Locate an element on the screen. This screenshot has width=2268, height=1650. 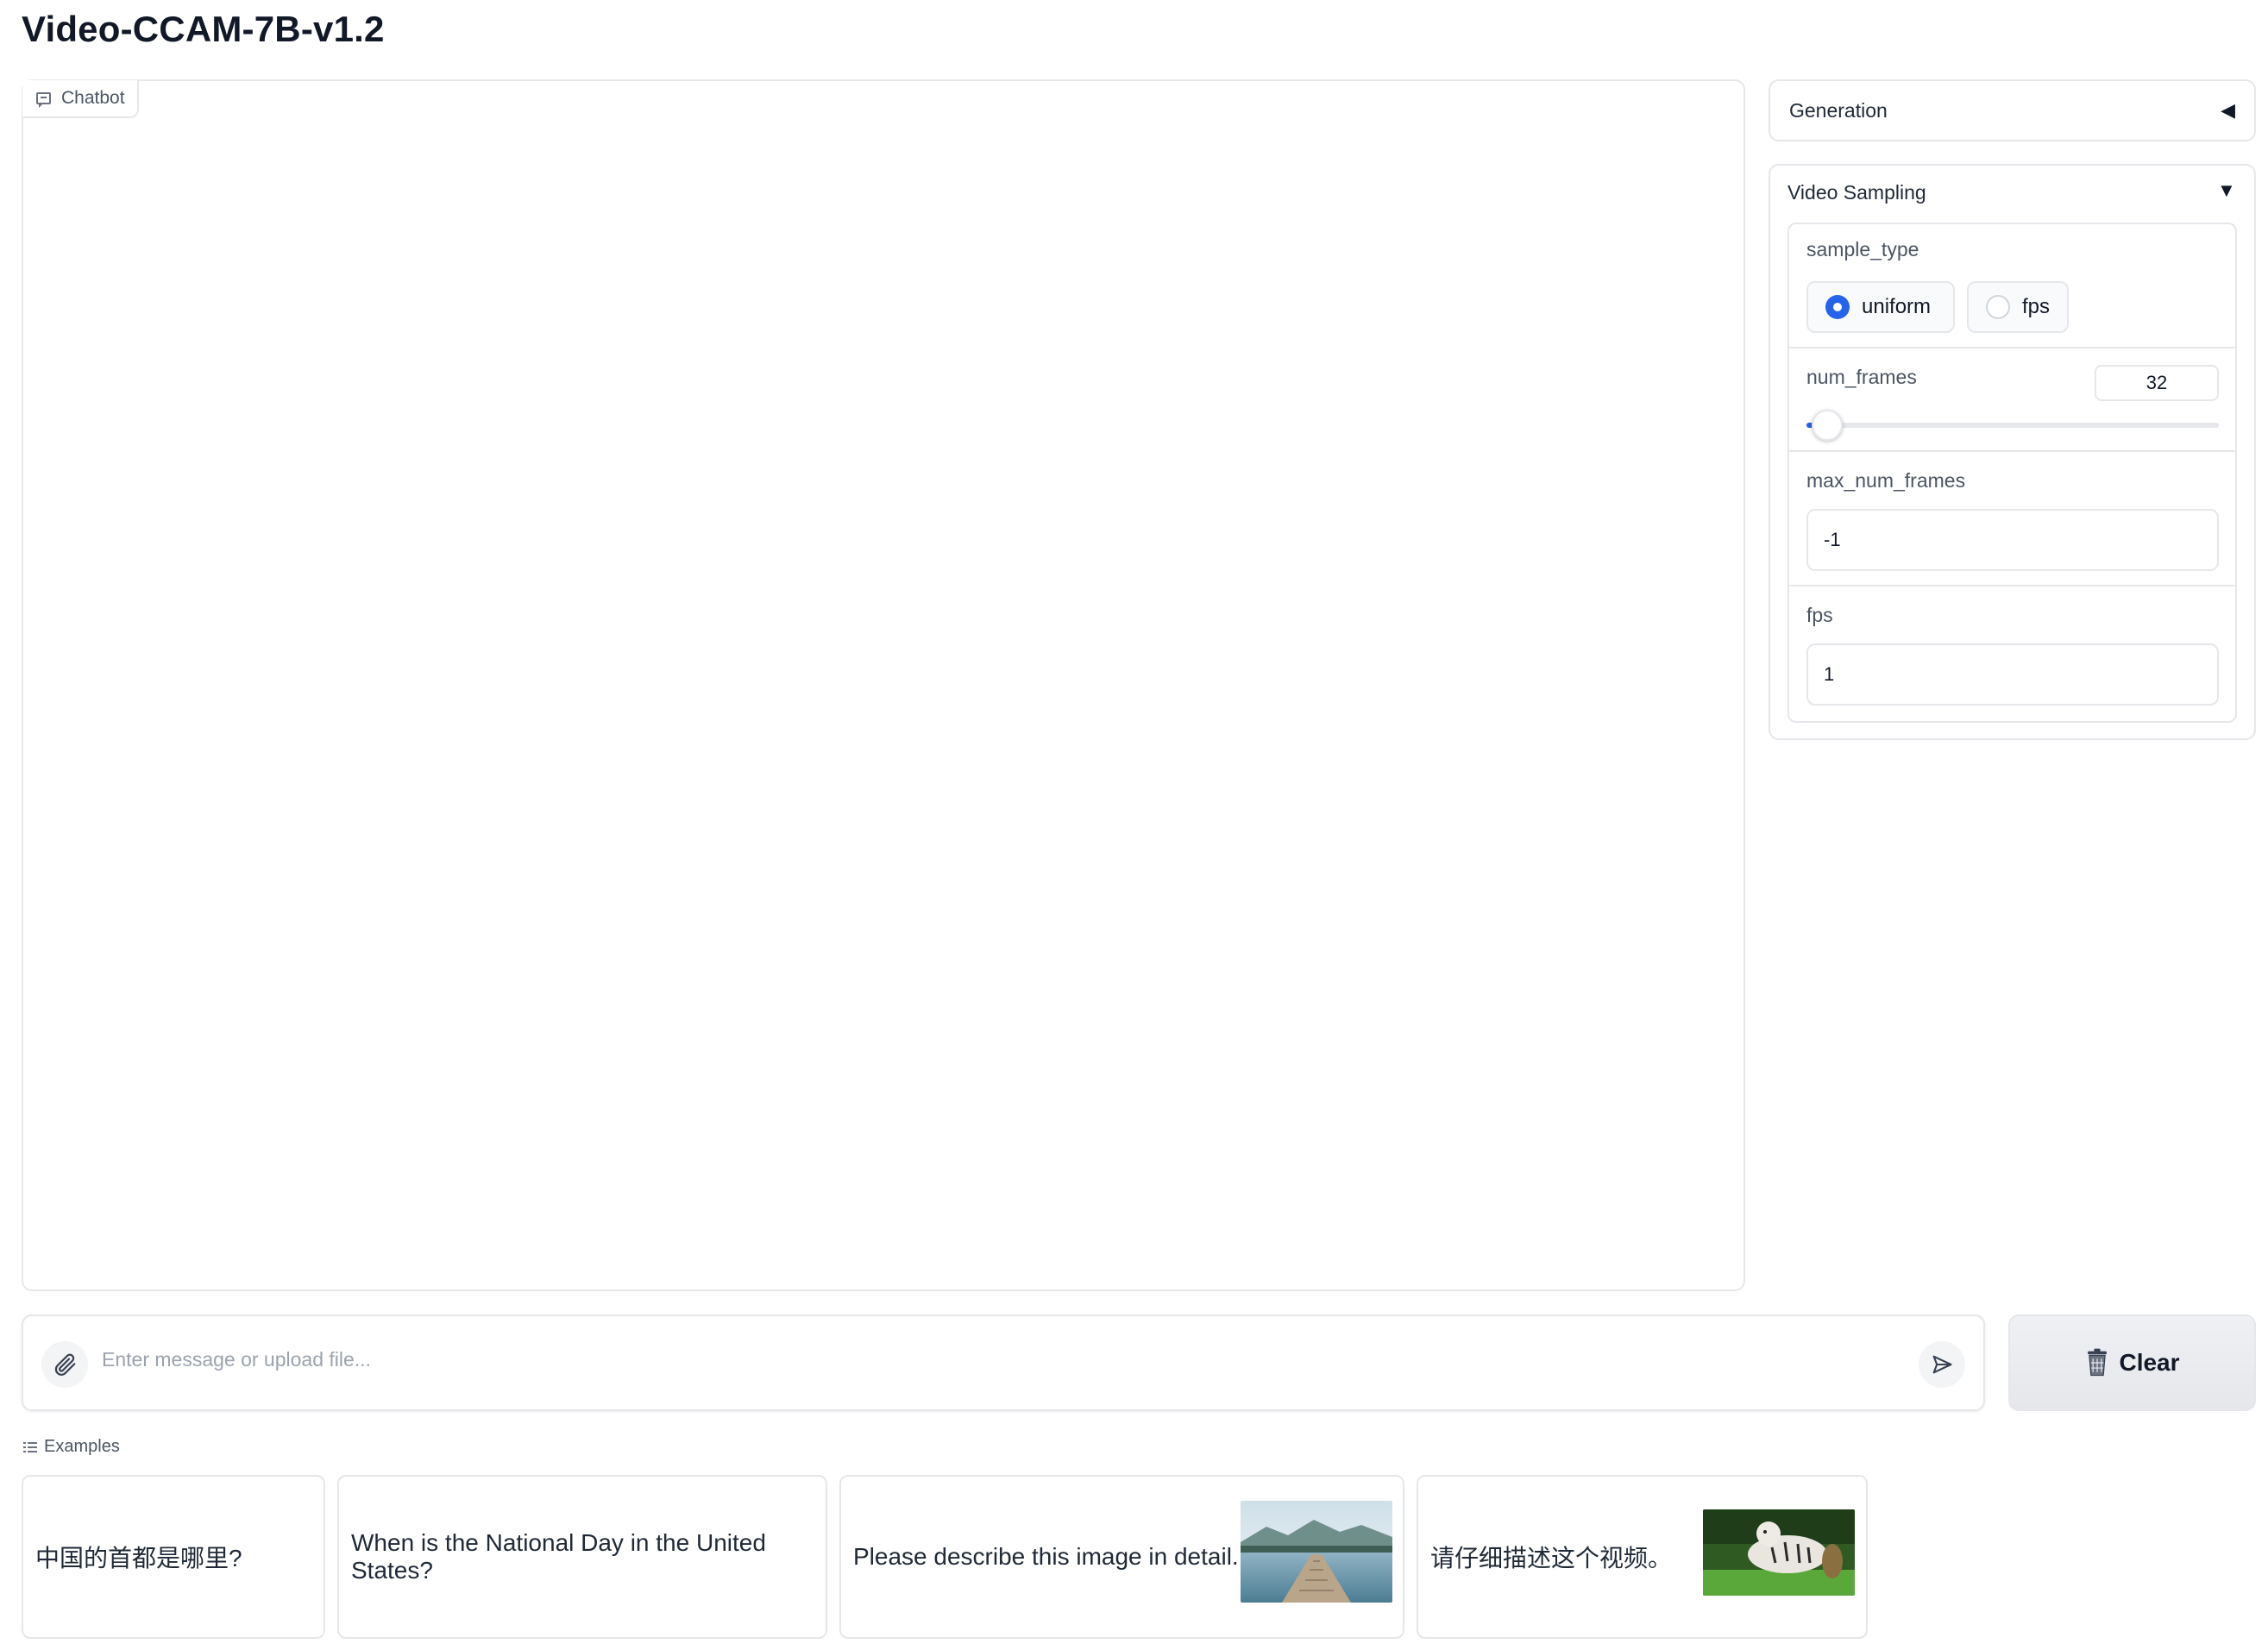
radio-label-fps: fps is located at coordinates (2036, 306).